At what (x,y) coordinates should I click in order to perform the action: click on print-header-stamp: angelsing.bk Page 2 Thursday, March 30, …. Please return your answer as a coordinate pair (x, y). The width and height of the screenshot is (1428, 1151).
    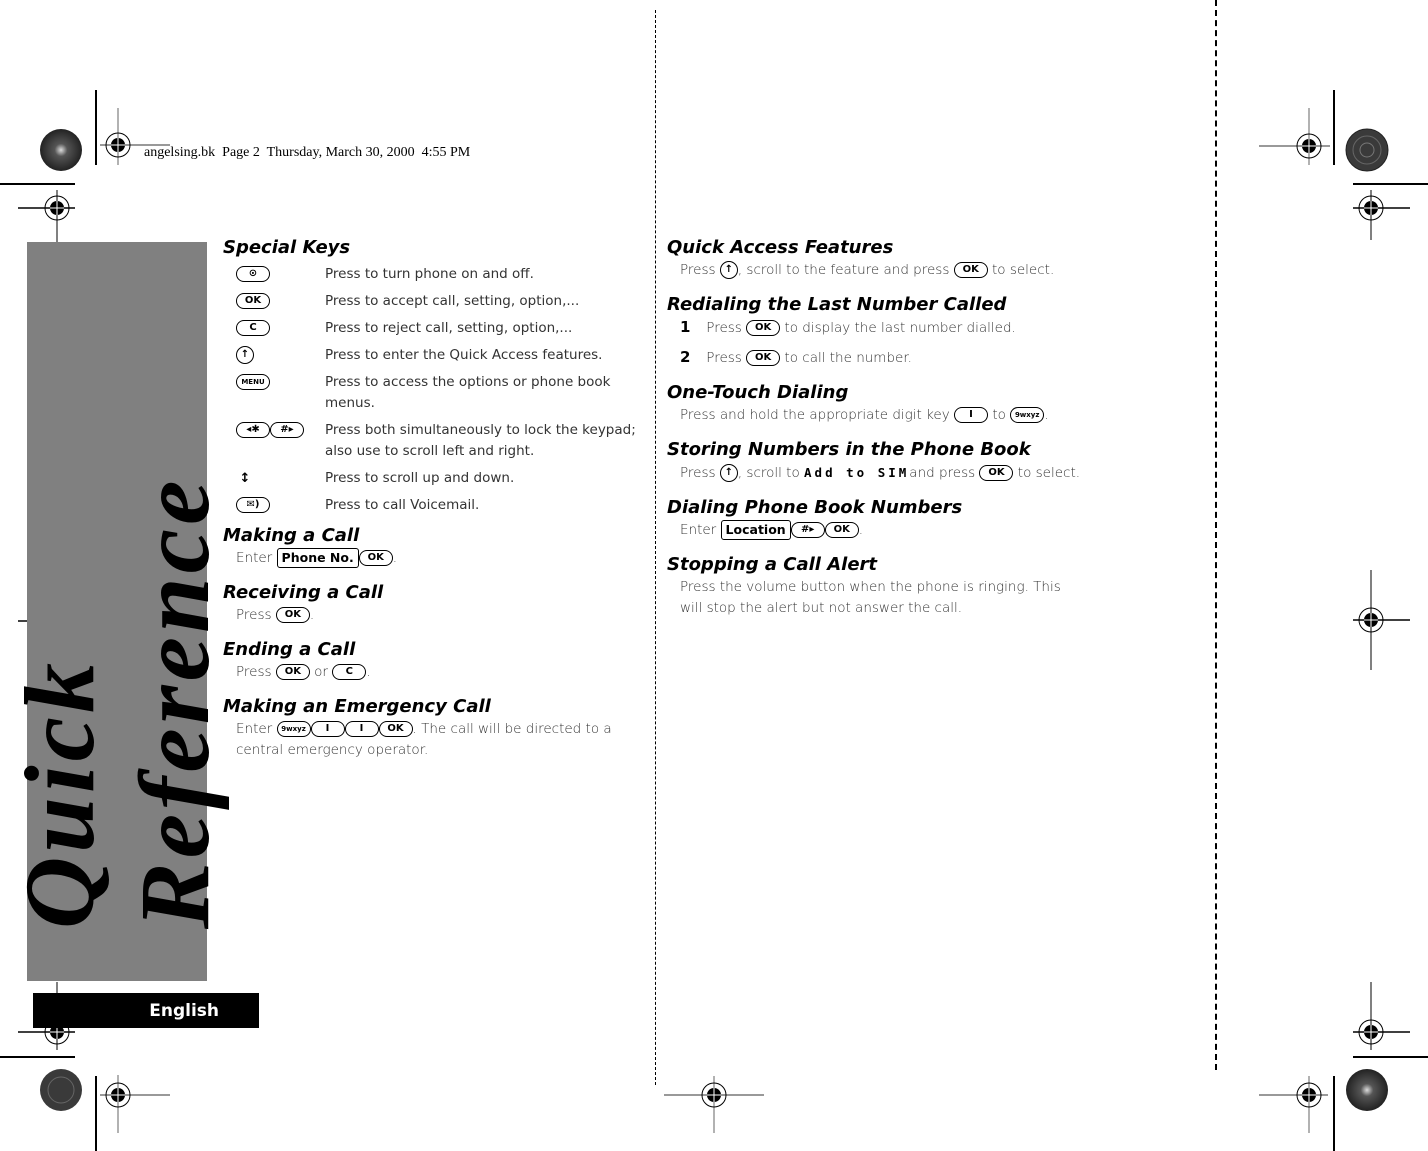
    Looking at the image, I should click on (307, 152).